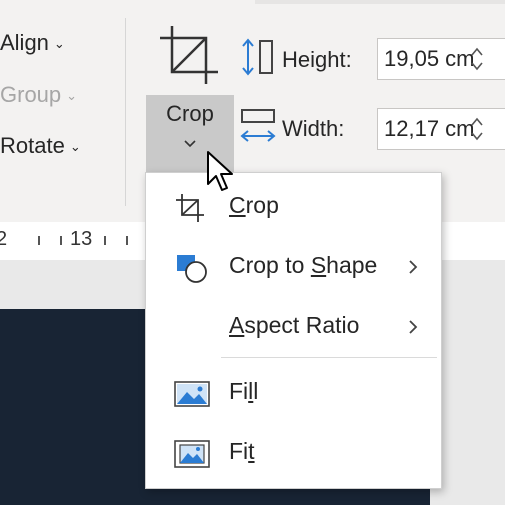  What do you see at coordinates (441, 129) in the screenshot?
I see `width-field` at bounding box center [441, 129].